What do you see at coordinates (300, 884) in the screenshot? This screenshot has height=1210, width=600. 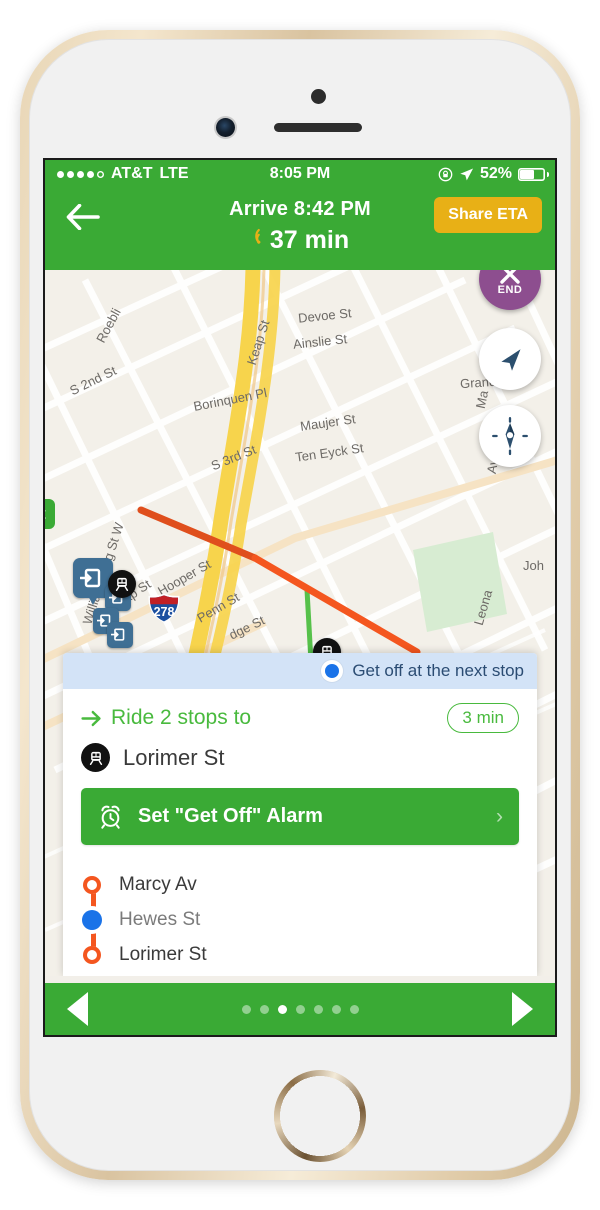 I see `stop-list-item: Marcy Av` at bounding box center [300, 884].